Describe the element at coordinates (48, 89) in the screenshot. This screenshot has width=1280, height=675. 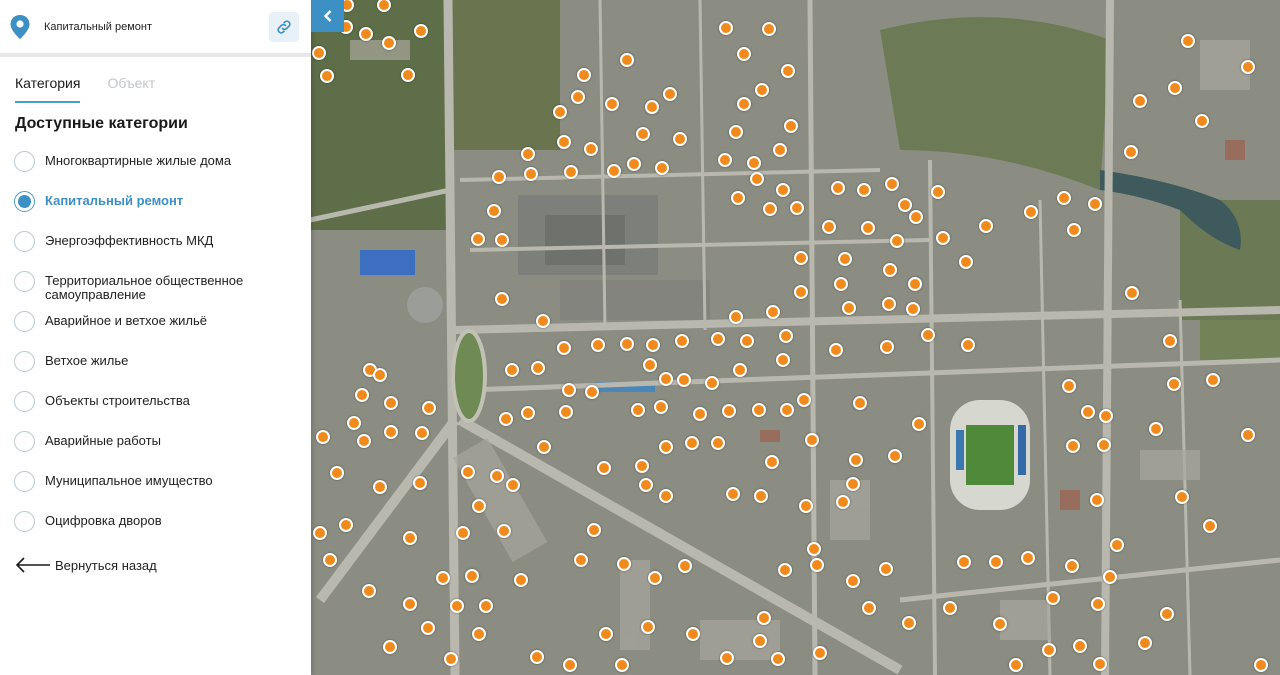
I see `tab-category: Категория` at that location.